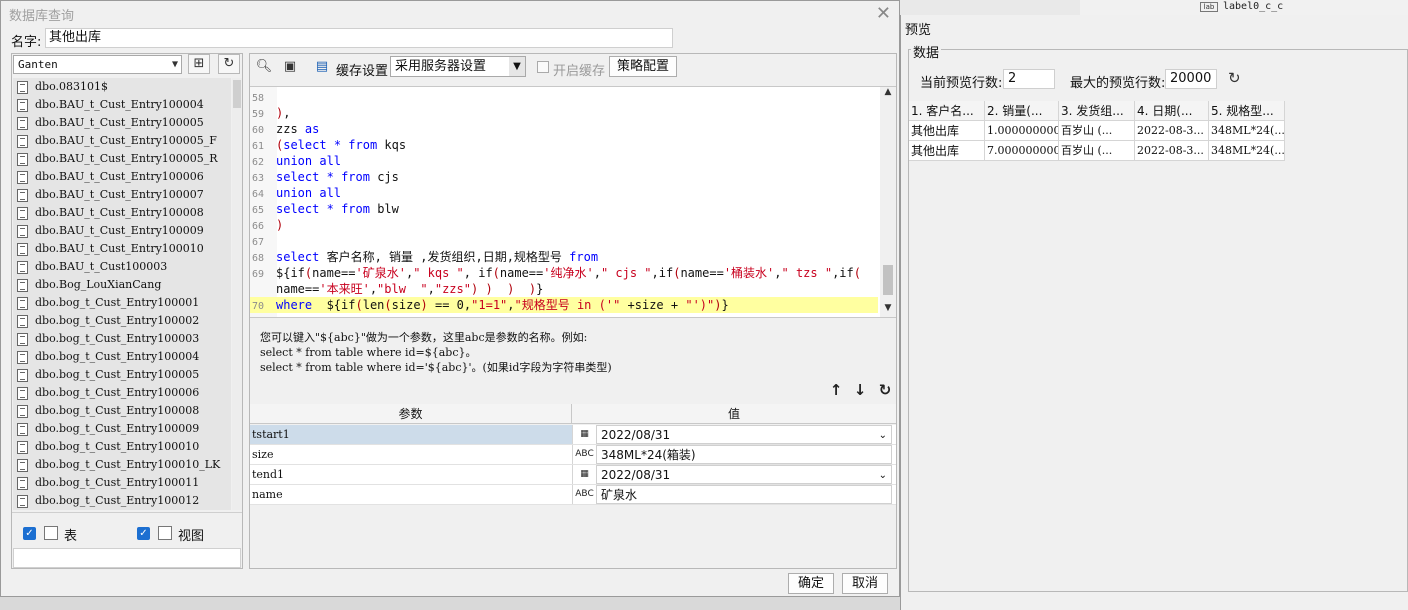 The height and width of the screenshot is (610, 1408). What do you see at coordinates (885, 390) in the screenshot?
I see `refresh-params-icon: ↻` at bounding box center [885, 390].